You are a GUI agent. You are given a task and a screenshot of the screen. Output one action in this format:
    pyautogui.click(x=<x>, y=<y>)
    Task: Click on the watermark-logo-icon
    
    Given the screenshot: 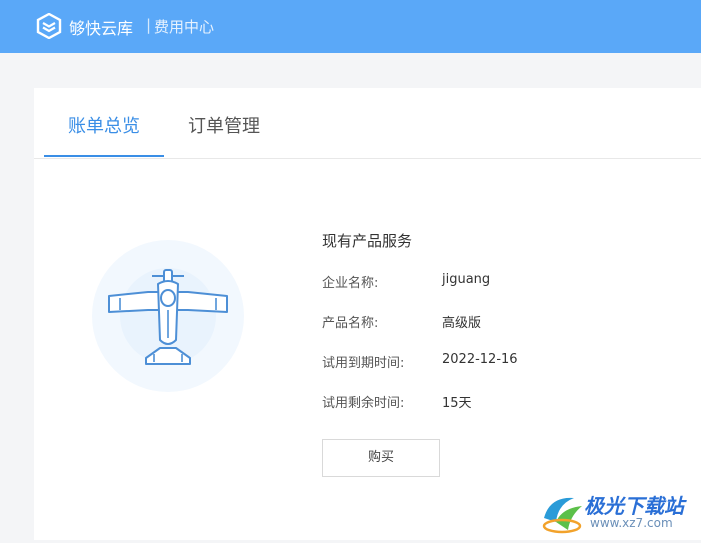 What is the action you would take?
    pyautogui.click(x=562, y=515)
    